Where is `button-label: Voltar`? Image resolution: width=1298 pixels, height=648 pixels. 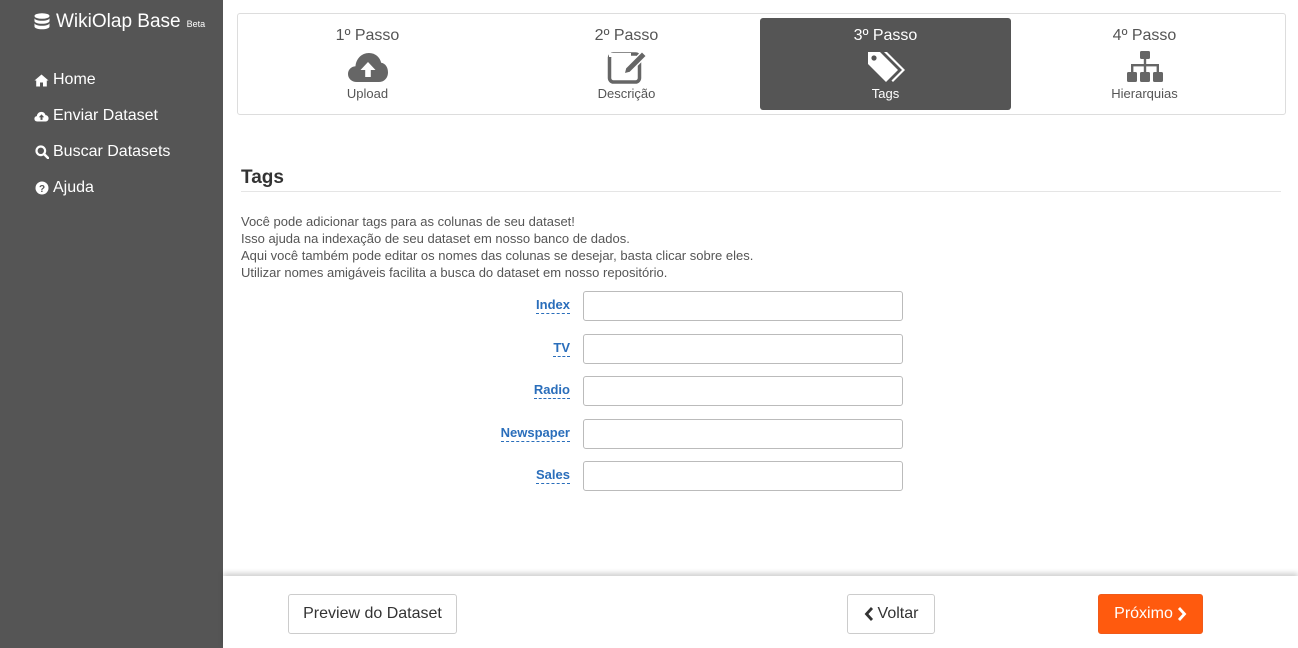 button-label: Voltar is located at coordinates (898, 613).